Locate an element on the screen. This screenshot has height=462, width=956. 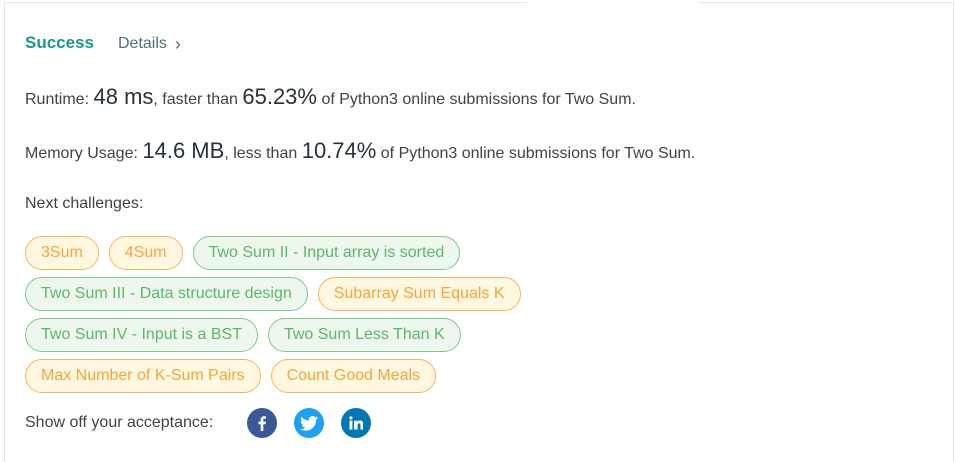
next-challenges-label: Next challenges: is located at coordinates (84, 203).